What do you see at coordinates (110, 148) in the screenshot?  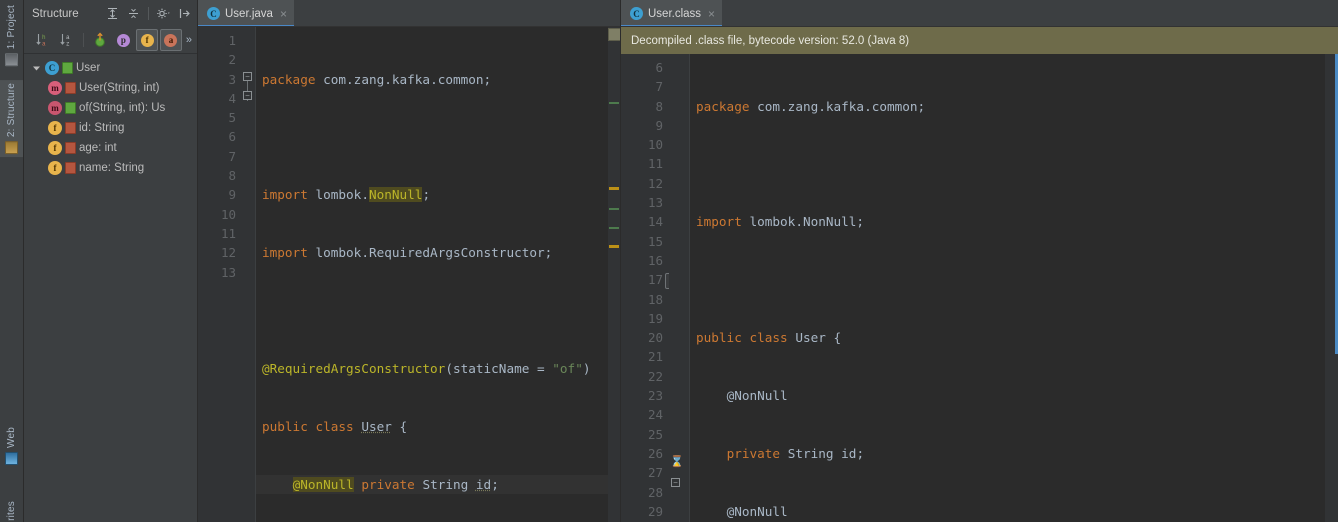 I see `tree-item-field-age: f age: int` at bounding box center [110, 148].